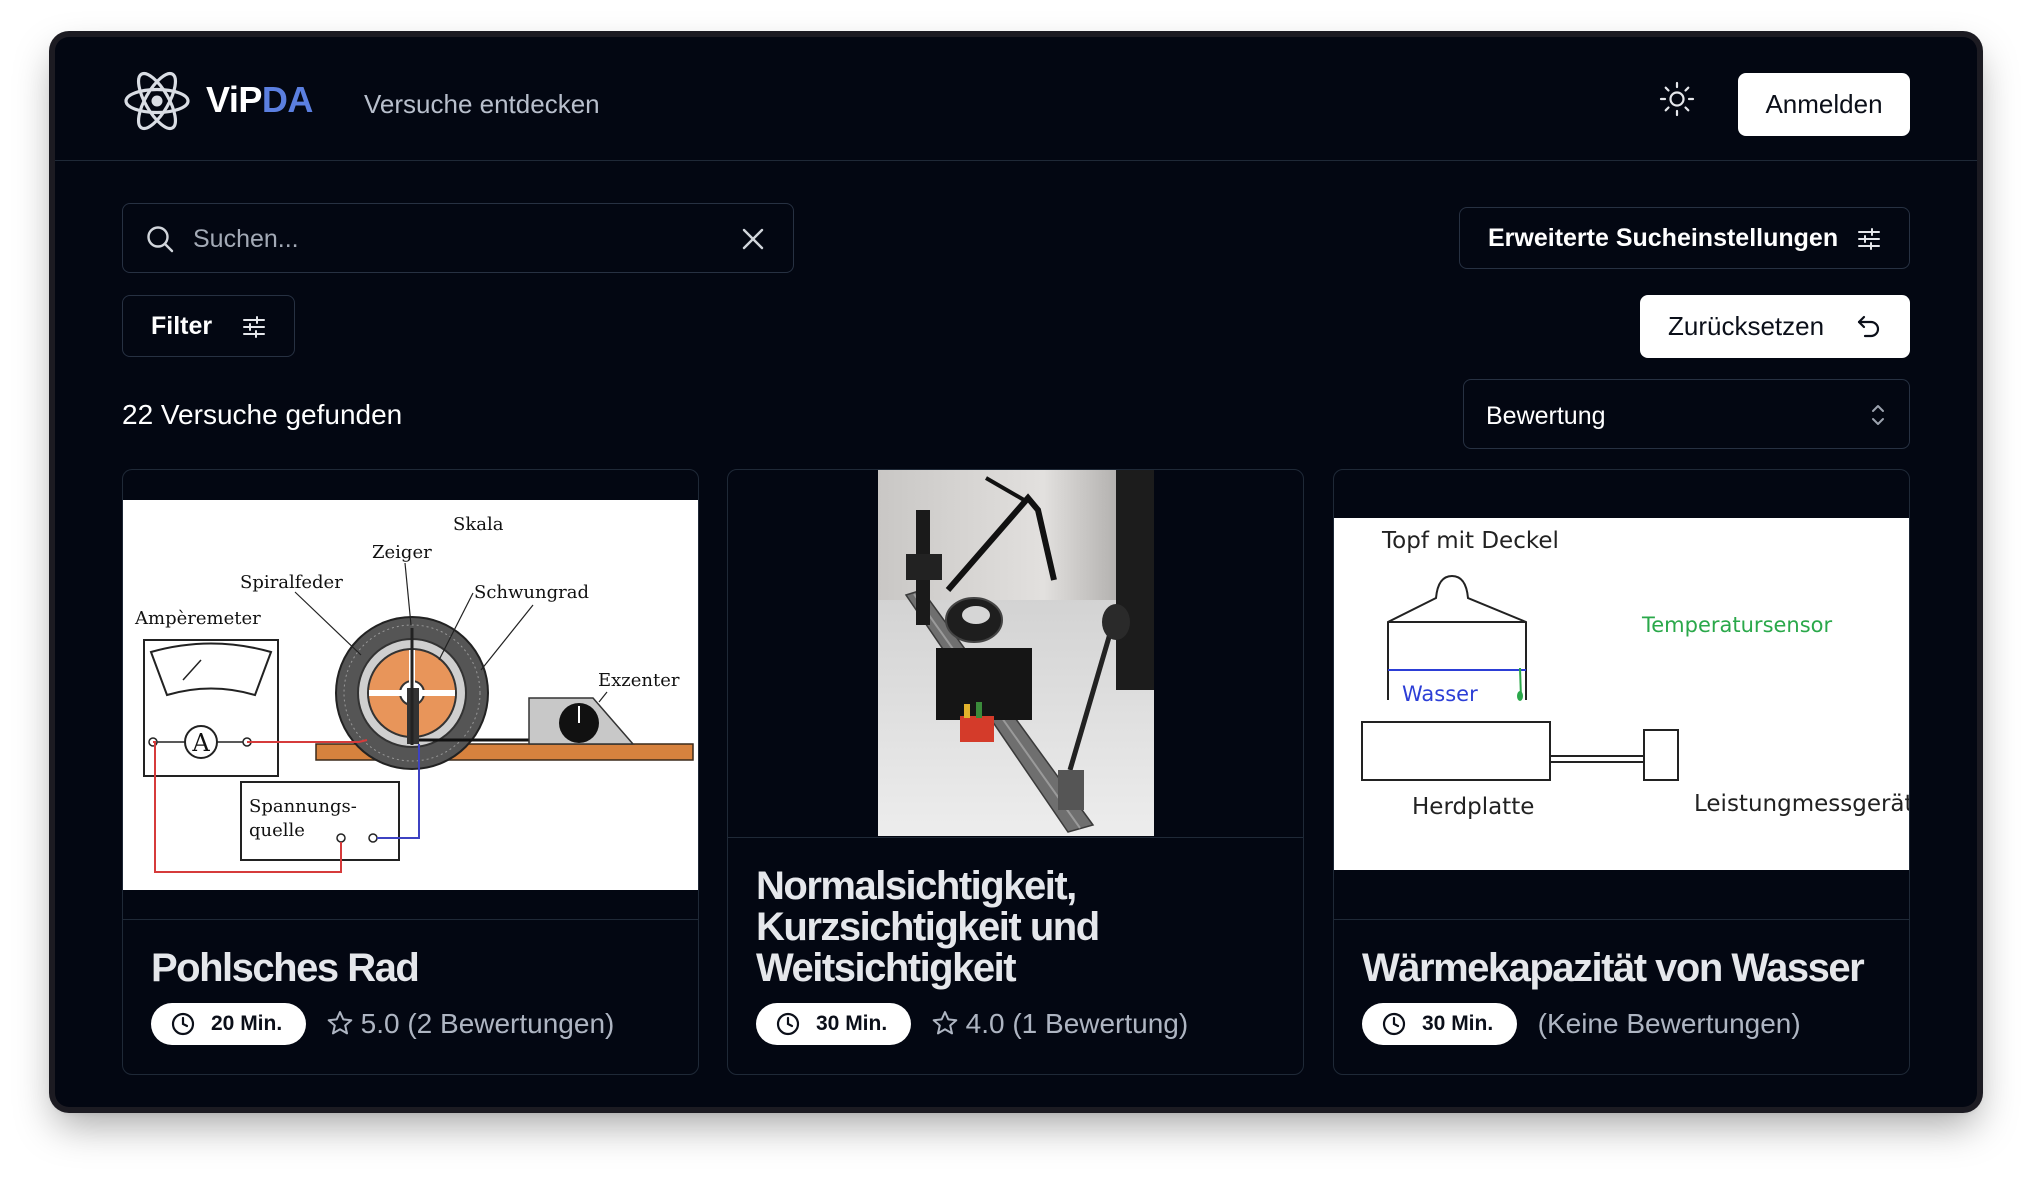 The height and width of the screenshot is (1180, 2032). I want to click on rating: 4.0 (1 Bewertung), so click(1060, 1024).